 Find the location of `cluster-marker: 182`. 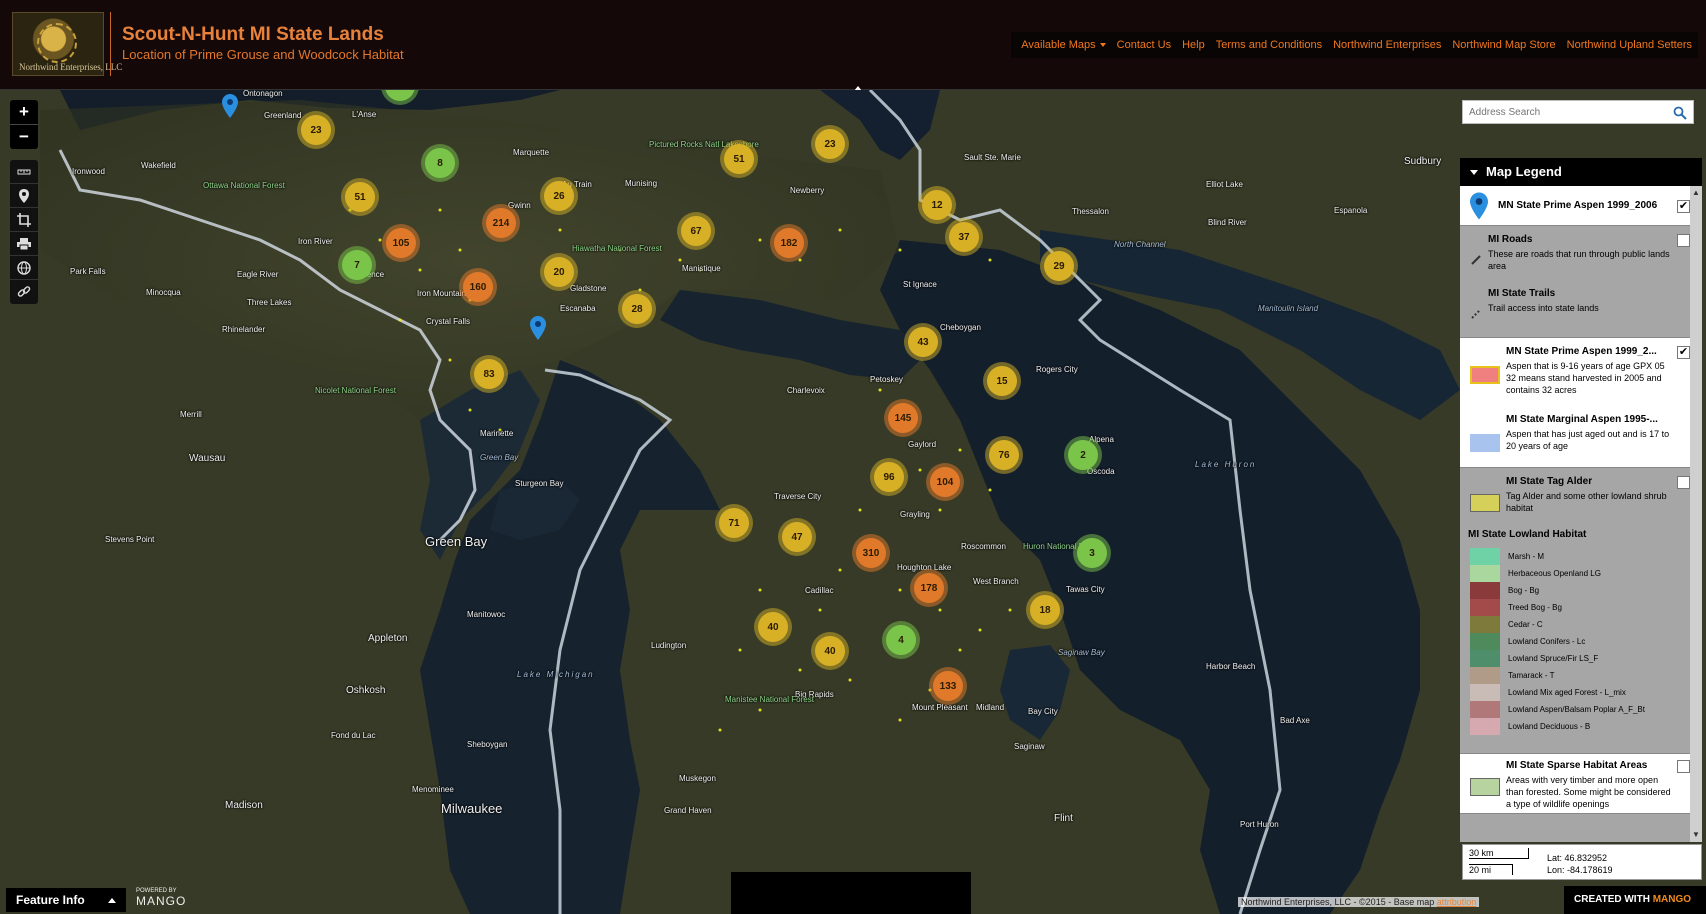

cluster-marker: 182 is located at coordinates (789, 243).